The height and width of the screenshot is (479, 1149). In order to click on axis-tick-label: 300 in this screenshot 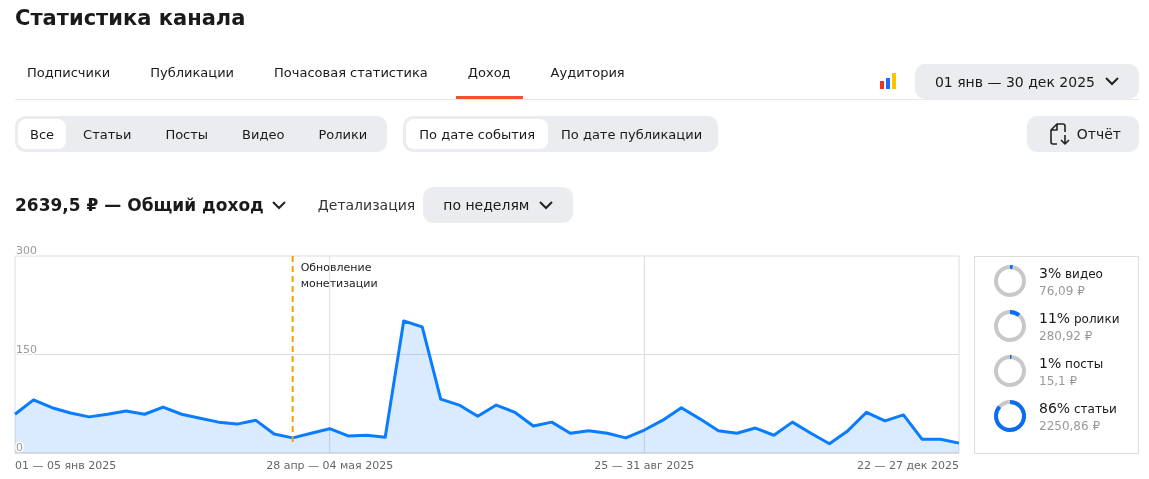, I will do `click(26, 250)`.